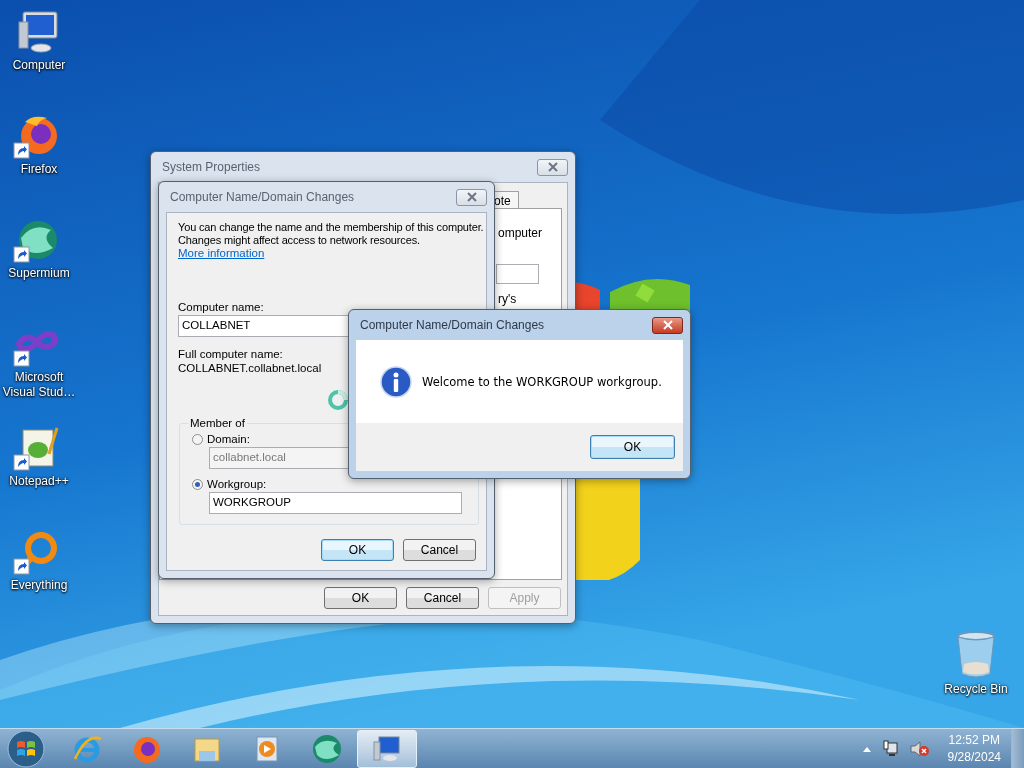 This screenshot has height=768, width=1024. What do you see at coordinates (262, 197) in the screenshot?
I see `window-title: Computer Name/Domain Changes` at bounding box center [262, 197].